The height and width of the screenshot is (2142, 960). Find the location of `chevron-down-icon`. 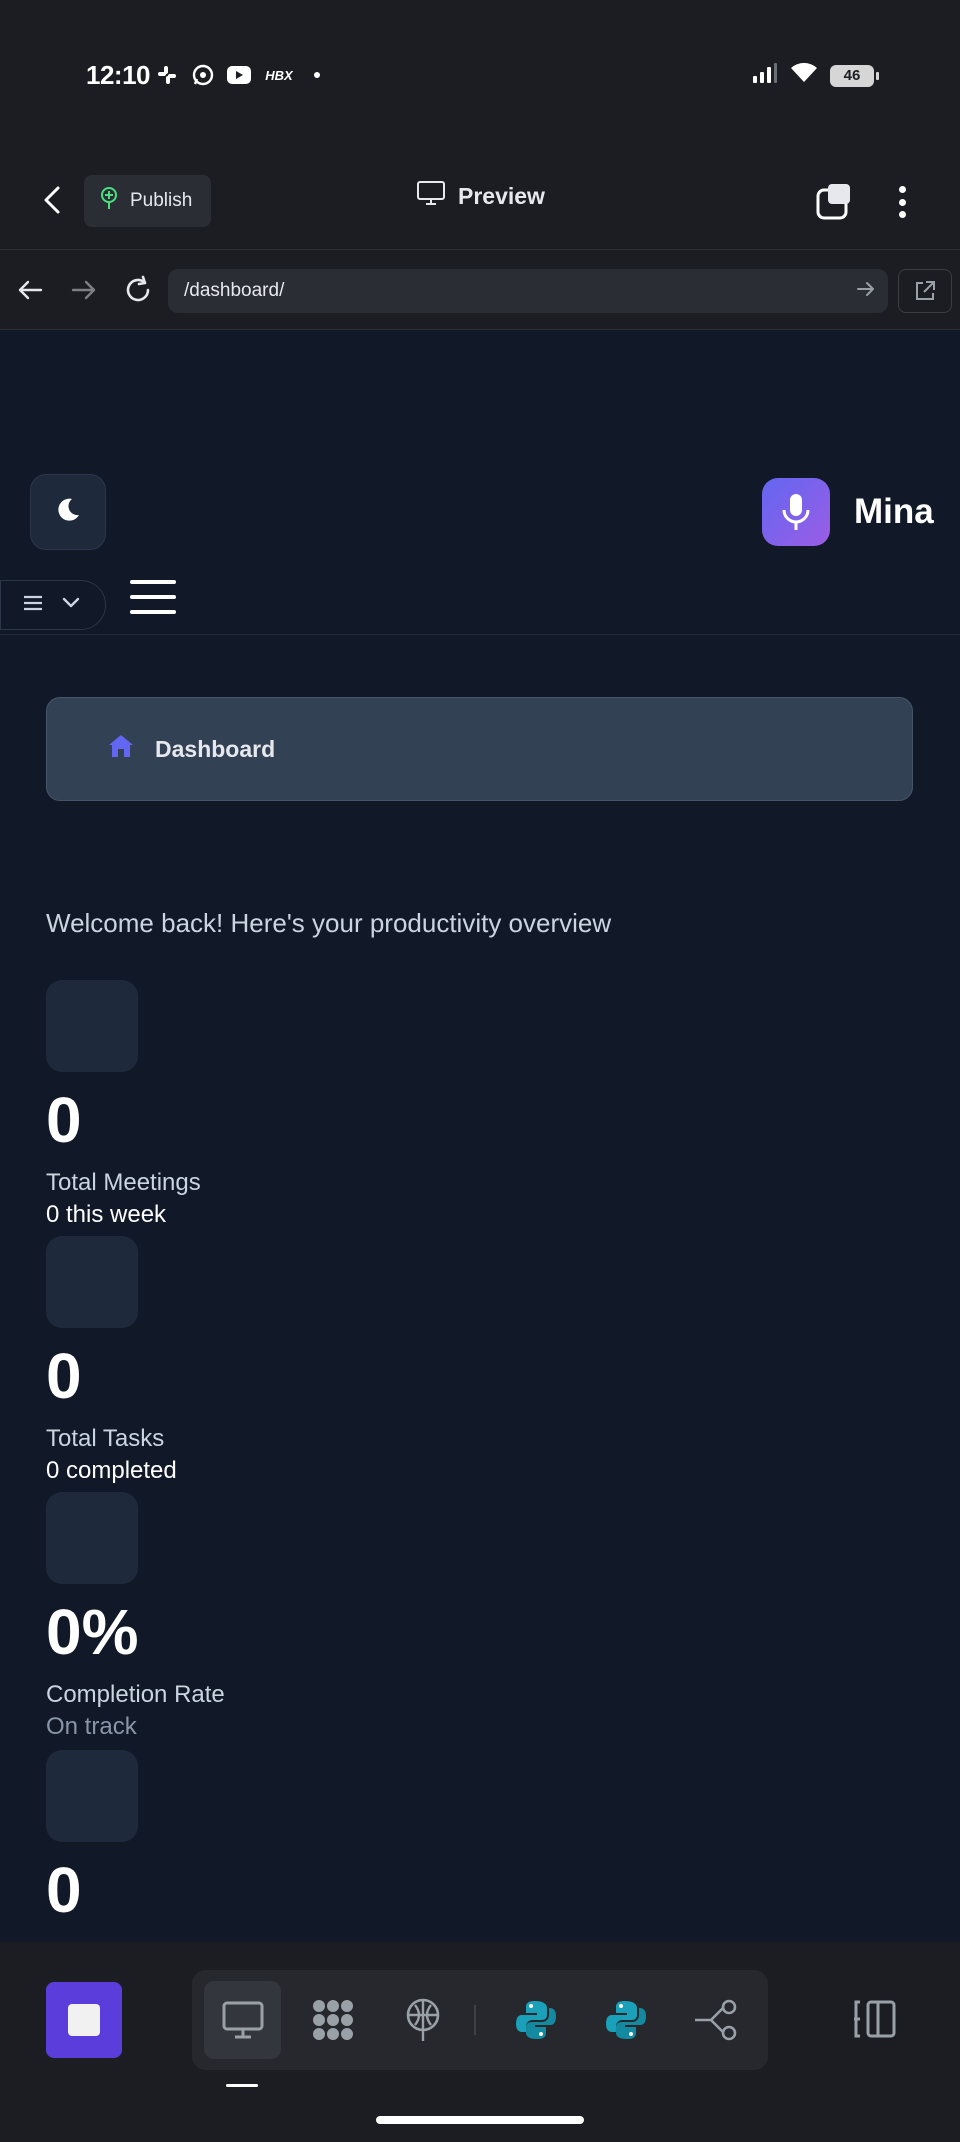

chevron-down-icon is located at coordinates (71, 605).